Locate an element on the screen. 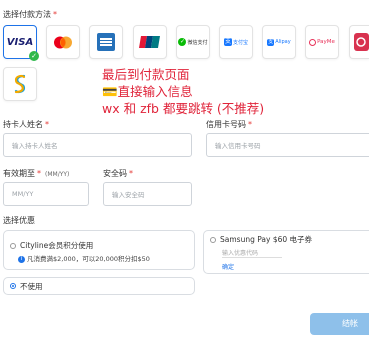 Image resolution: width=369 pixels, height=347 pixels. cvv-label: 安全码 * is located at coordinates (118, 173).